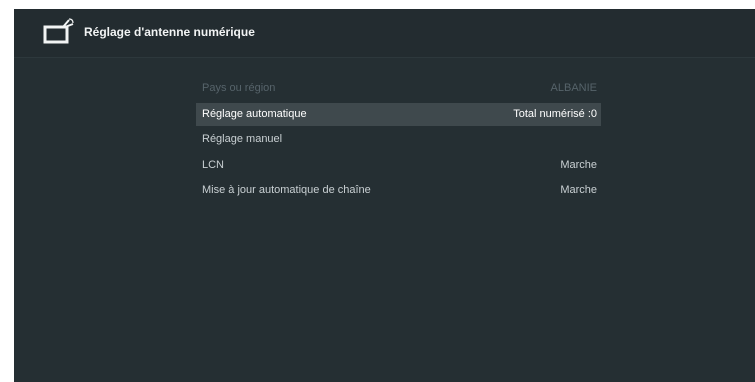 The height and width of the screenshot is (382, 755). What do you see at coordinates (213, 164) in the screenshot?
I see `menu-item-label: LCN` at bounding box center [213, 164].